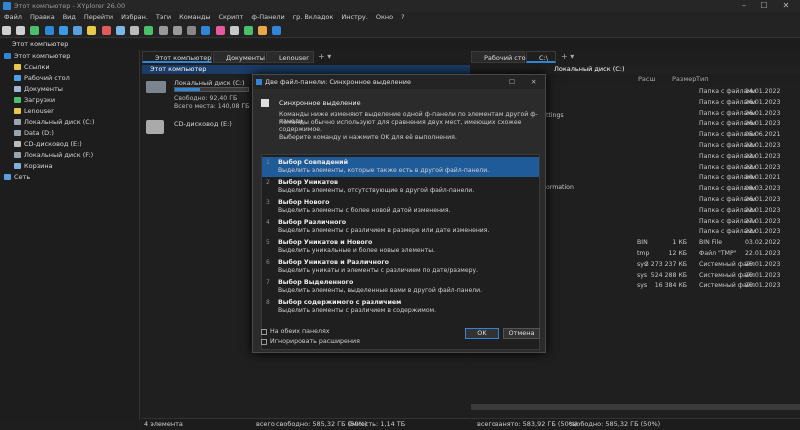 The height and width of the screenshot is (430, 800). Describe the element at coordinates (521, 333) in the screenshot. I see `cancel-button: Отмена` at that location.